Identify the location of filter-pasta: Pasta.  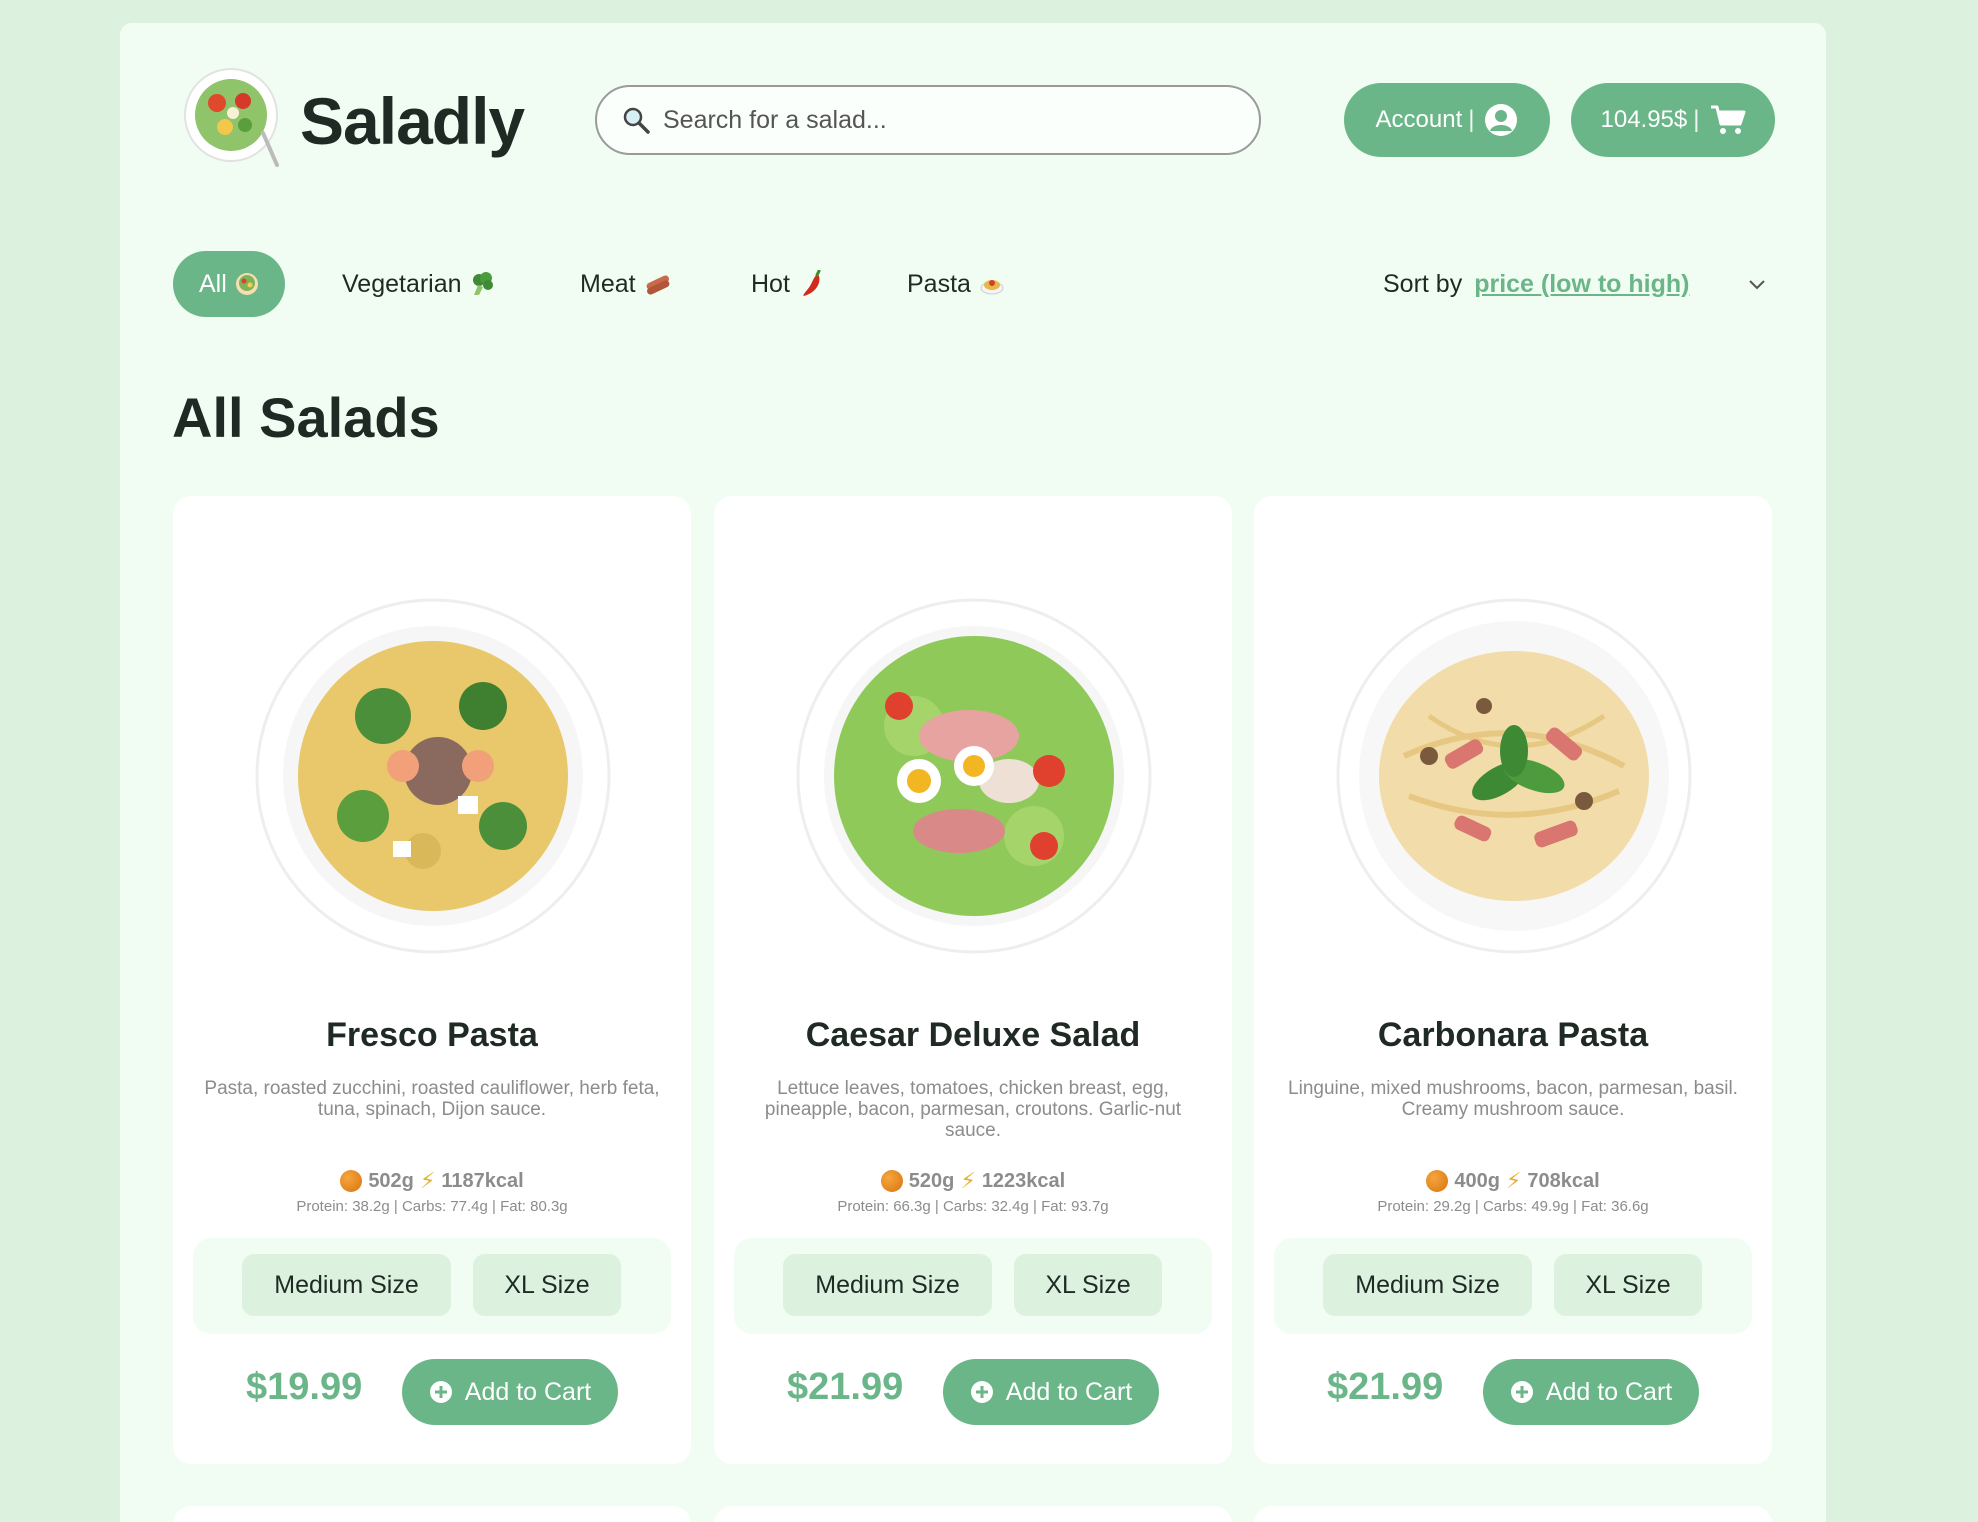
(956, 284).